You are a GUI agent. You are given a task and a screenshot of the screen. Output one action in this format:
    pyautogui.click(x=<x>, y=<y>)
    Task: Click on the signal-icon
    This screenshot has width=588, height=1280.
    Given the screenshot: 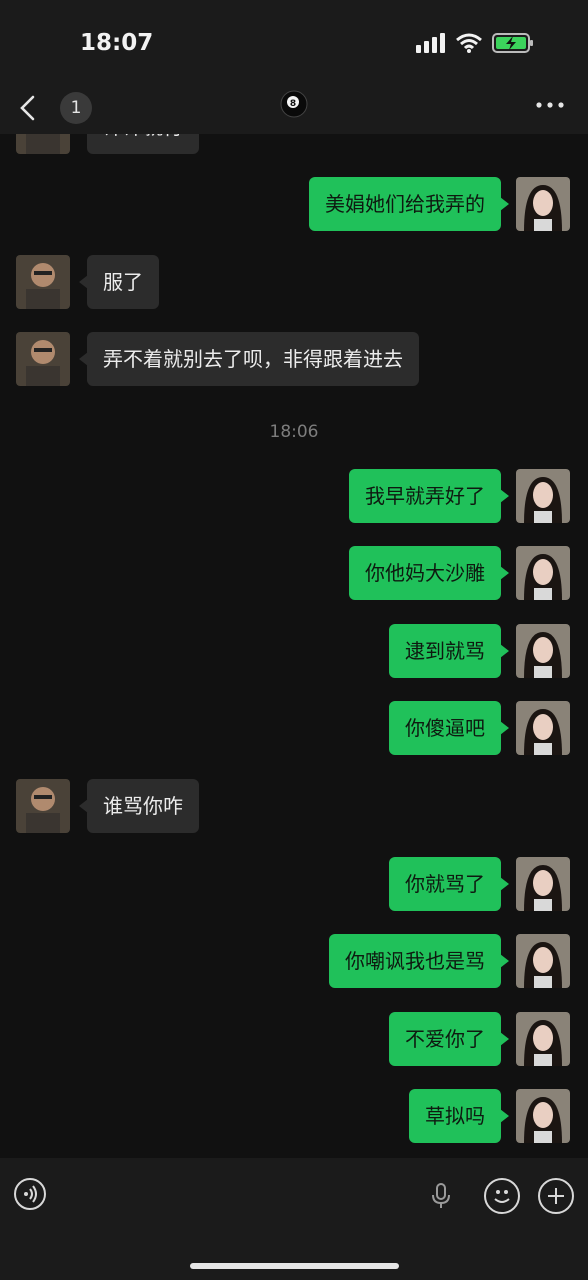 What is the action you would take?
    pyautogui.click(x=430, y=43)
    